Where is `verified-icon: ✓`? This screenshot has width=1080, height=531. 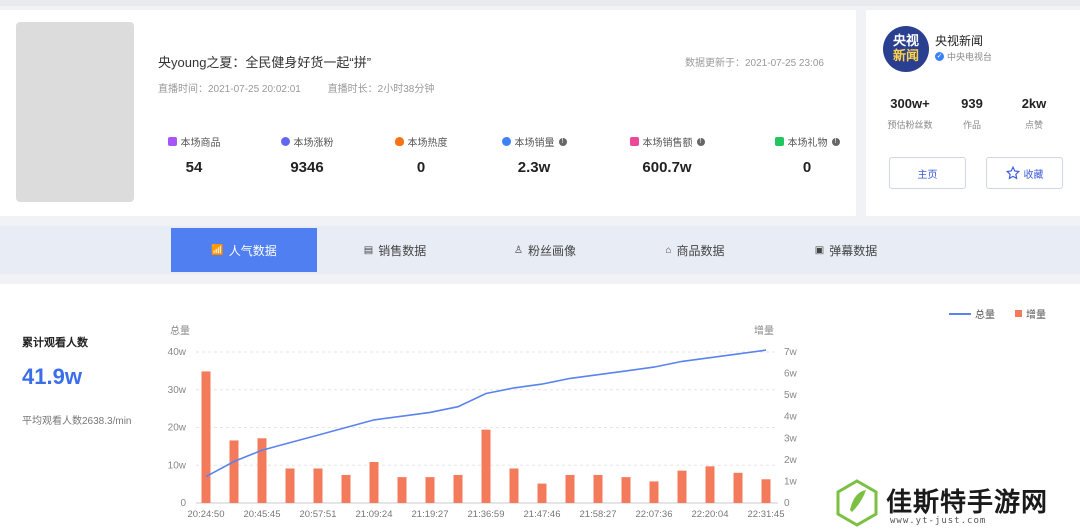 verified-icon: ✓ is located at coordinates (939, 56).